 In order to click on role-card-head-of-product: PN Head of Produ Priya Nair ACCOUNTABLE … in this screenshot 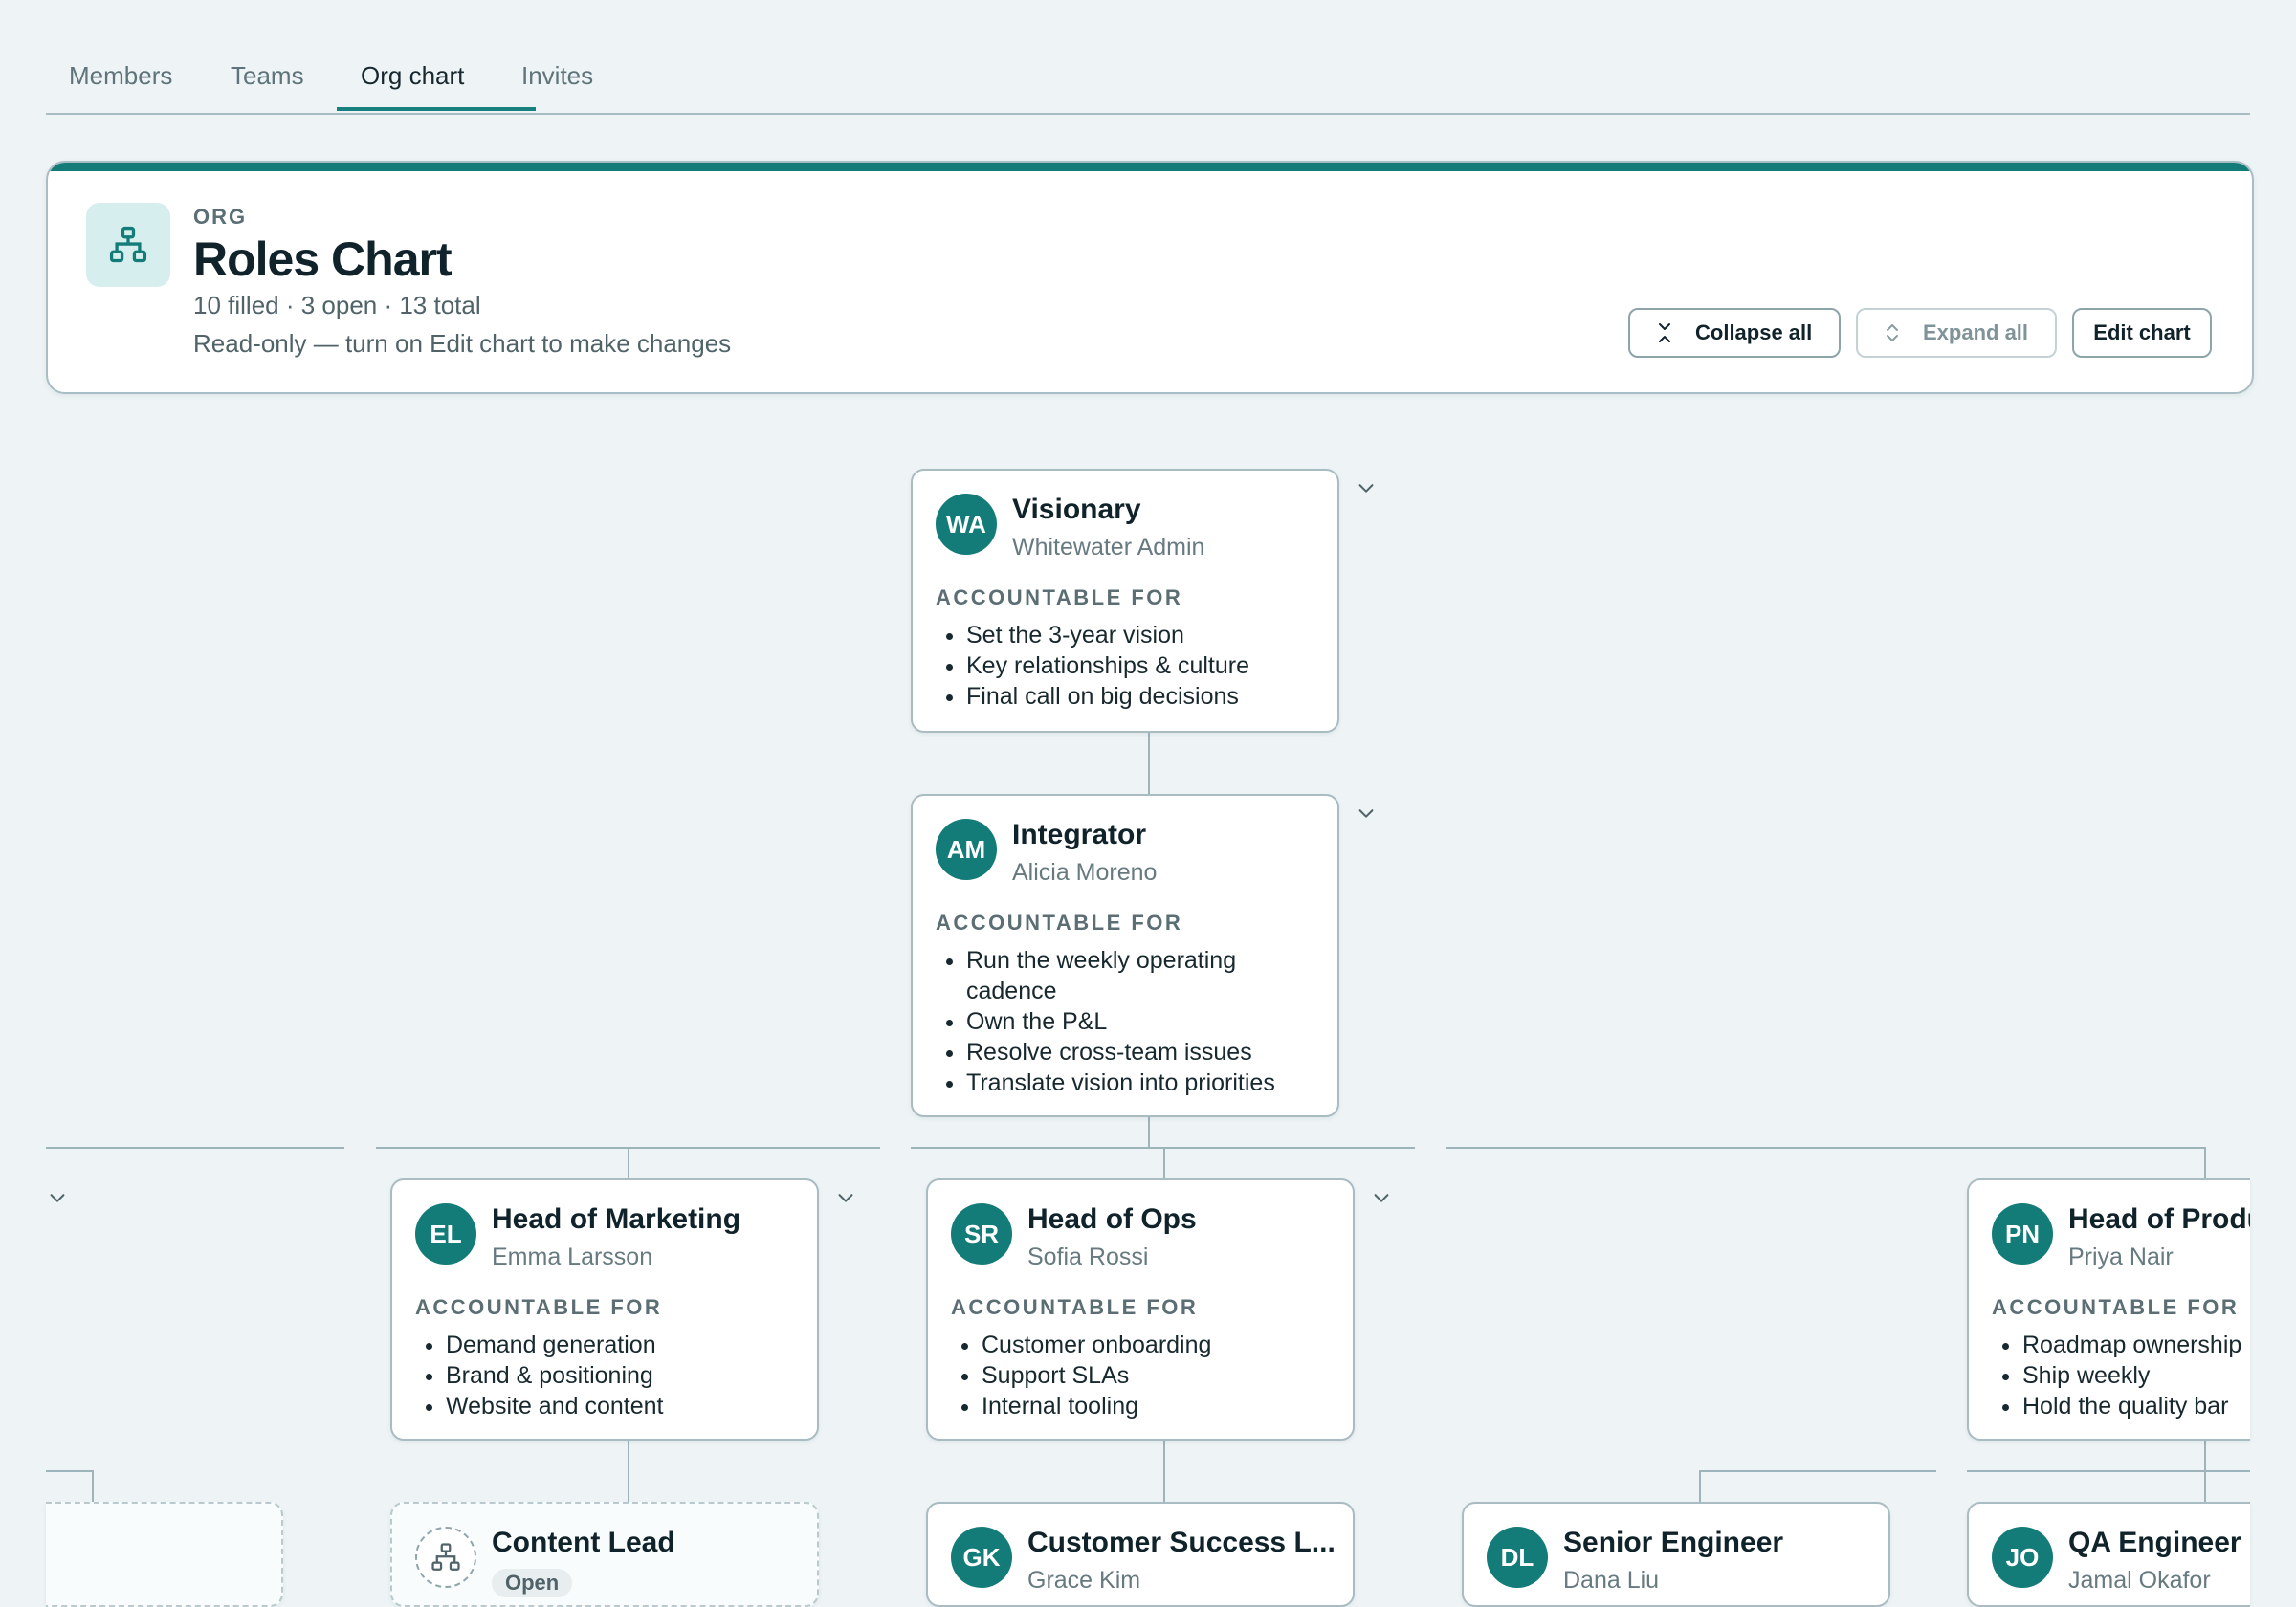, I will do `click(2109, 1309)`.